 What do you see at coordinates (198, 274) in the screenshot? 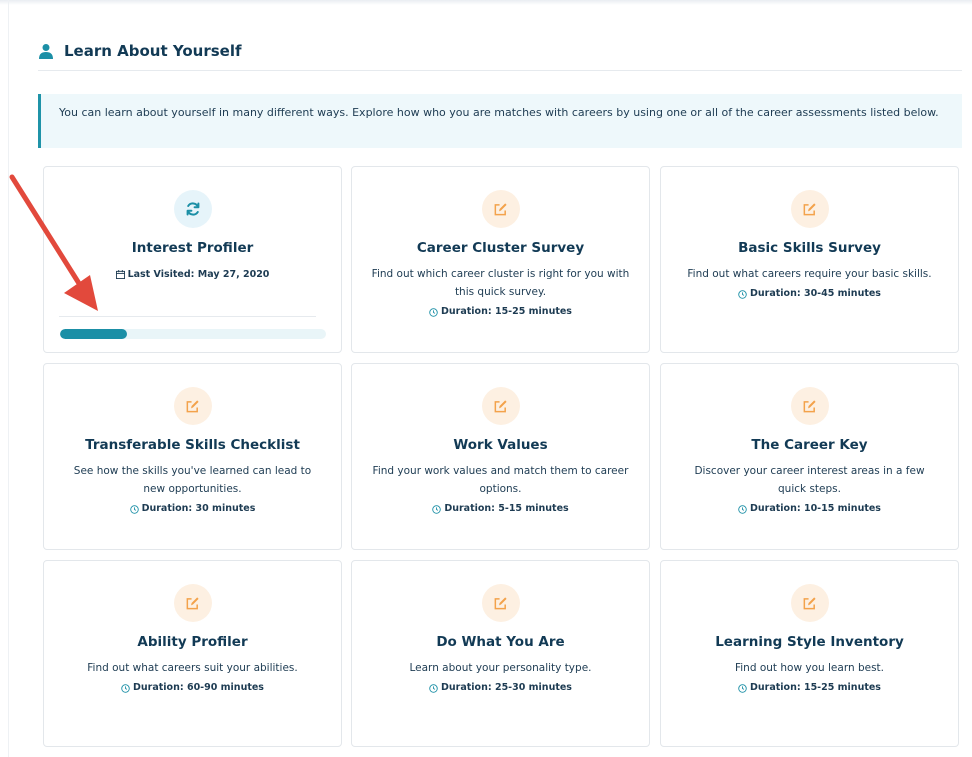
I see `last-visited-text: Last Visited: May 27, 2020` at bounding box center [198, 274].